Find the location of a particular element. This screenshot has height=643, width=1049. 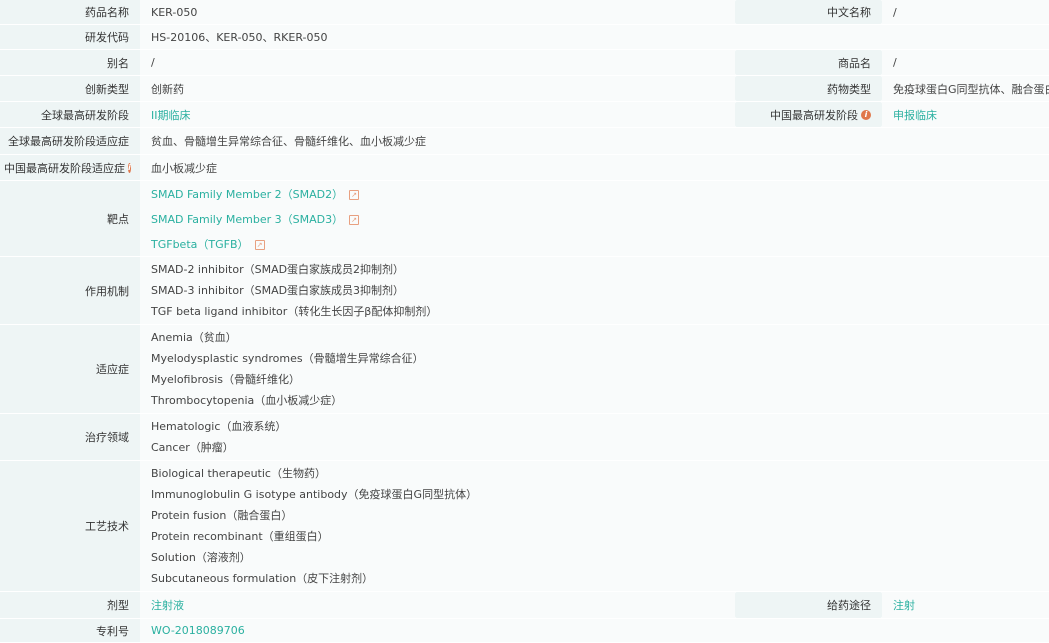

target-link: TGFbeta（TGFB） is located at coordinates (200, 244).